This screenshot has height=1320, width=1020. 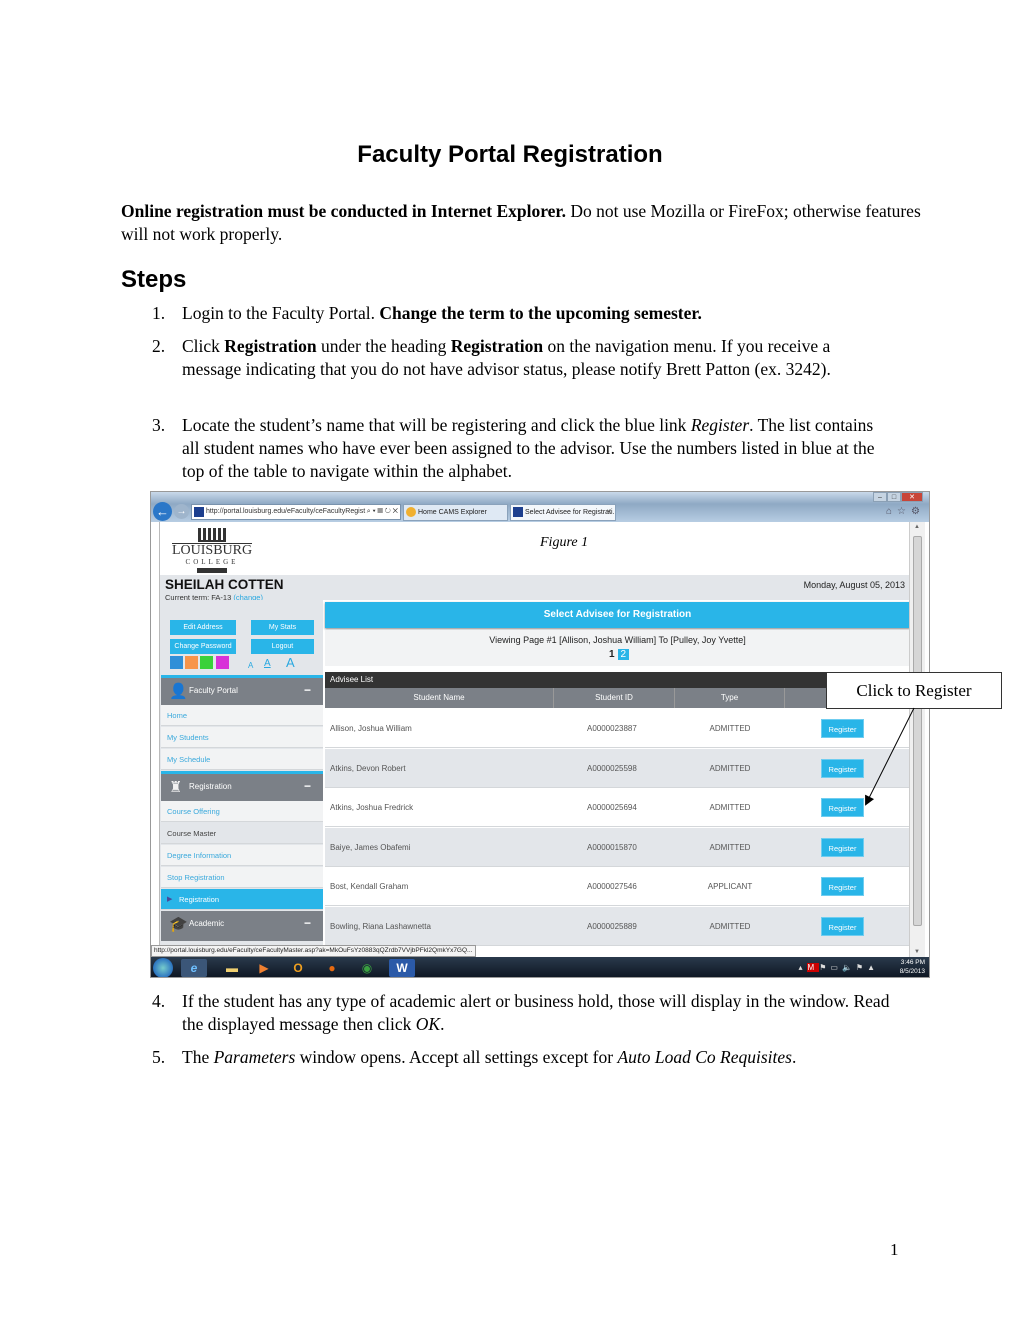 What do you see at coordinates (207, 923) in the screenshot?
I see `nav-section-label: Academic` at bounding box center [207, 923].